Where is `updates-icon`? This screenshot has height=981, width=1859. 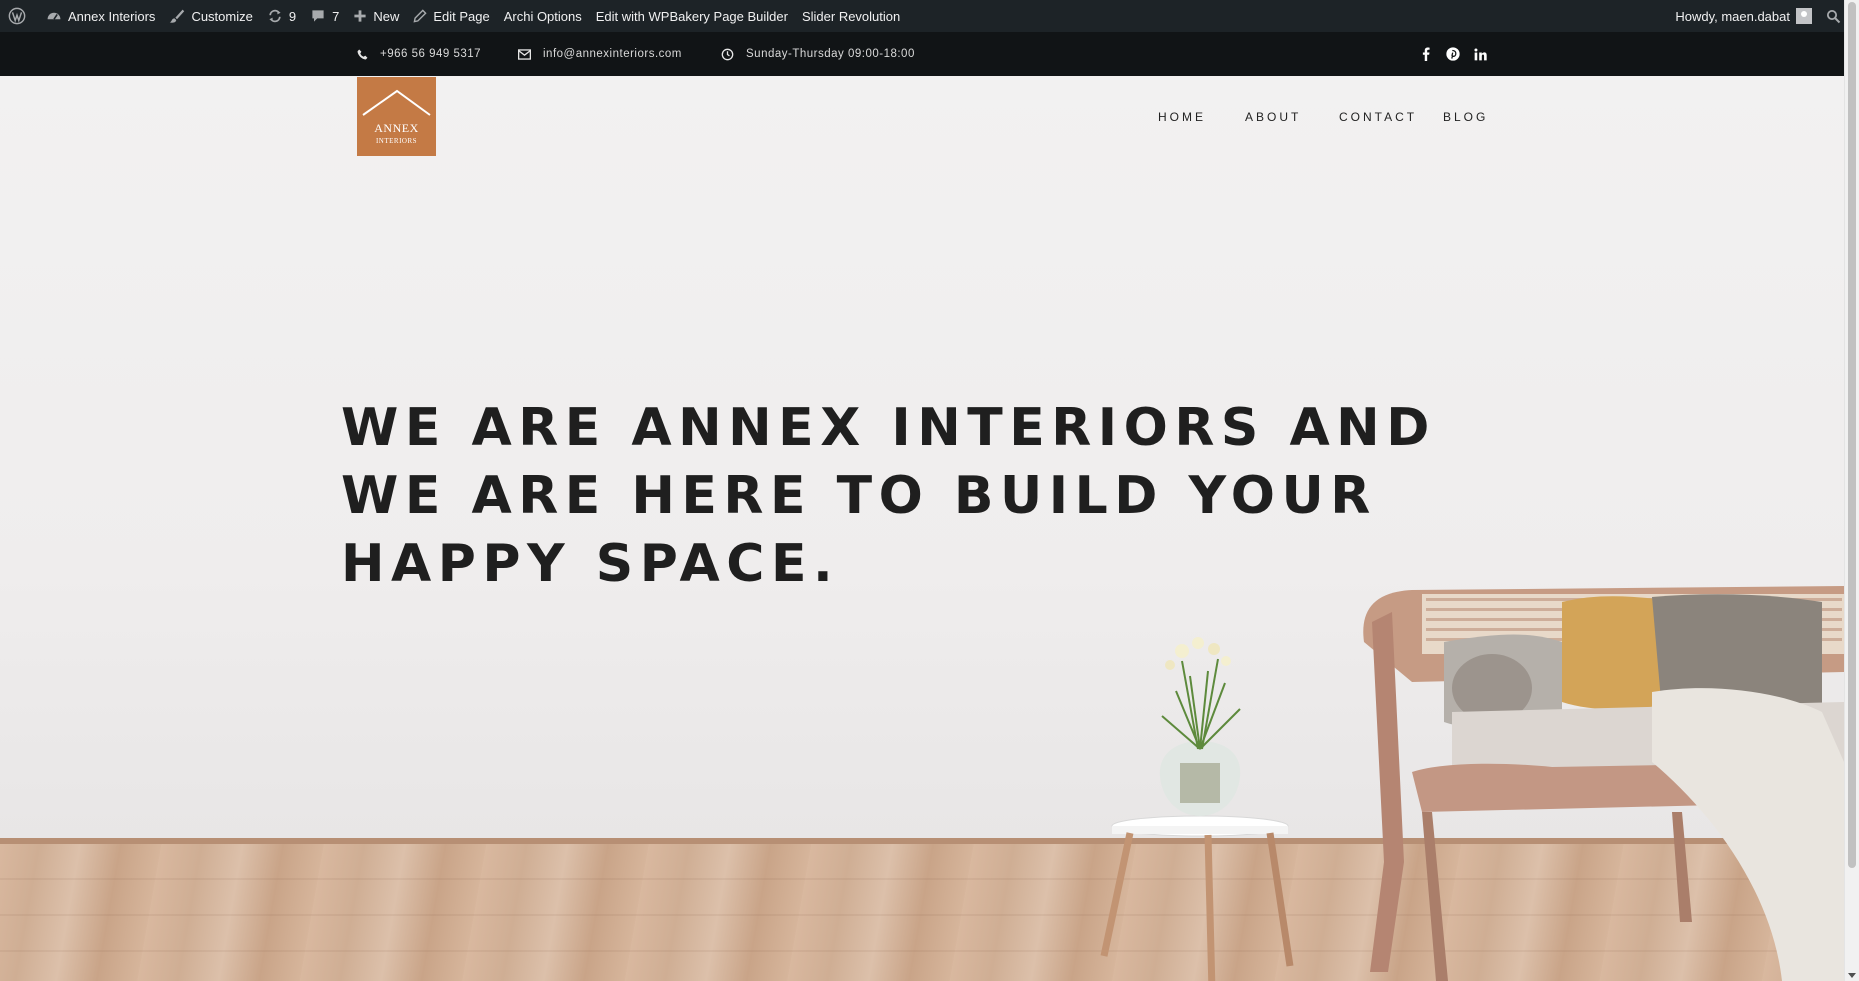
updates-icon is located at coordinates (275, 16).